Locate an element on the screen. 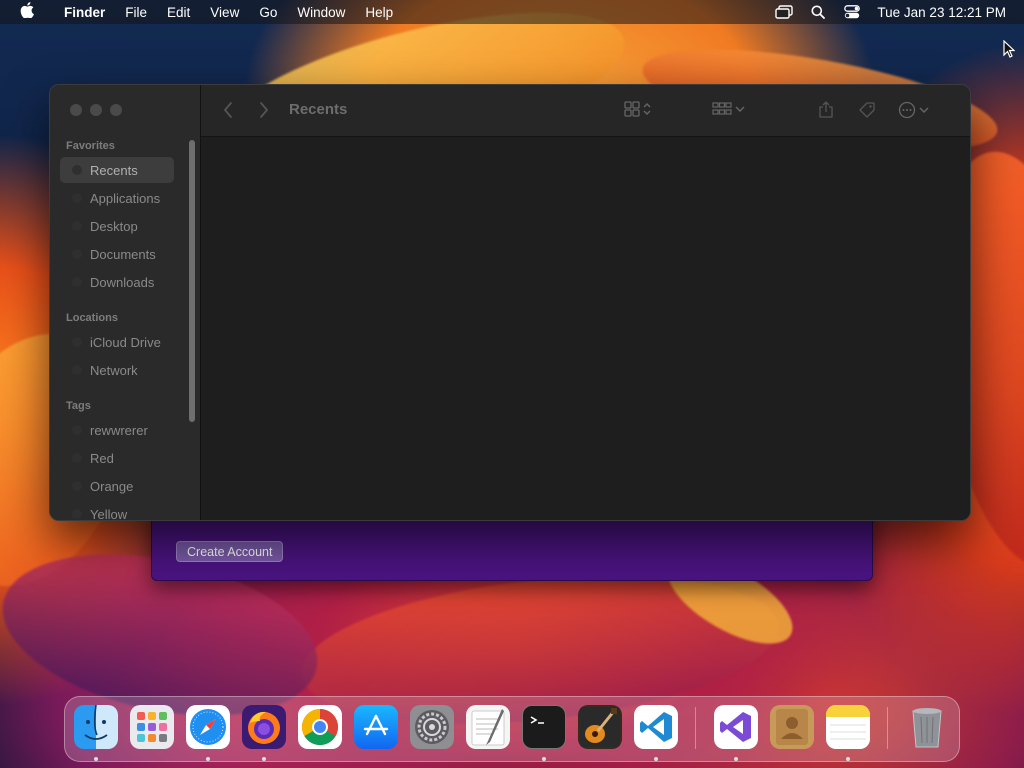 Image resolution: width=1024 pixels, height=768 pixels. trash-icon is located at coordinates (927, 728).